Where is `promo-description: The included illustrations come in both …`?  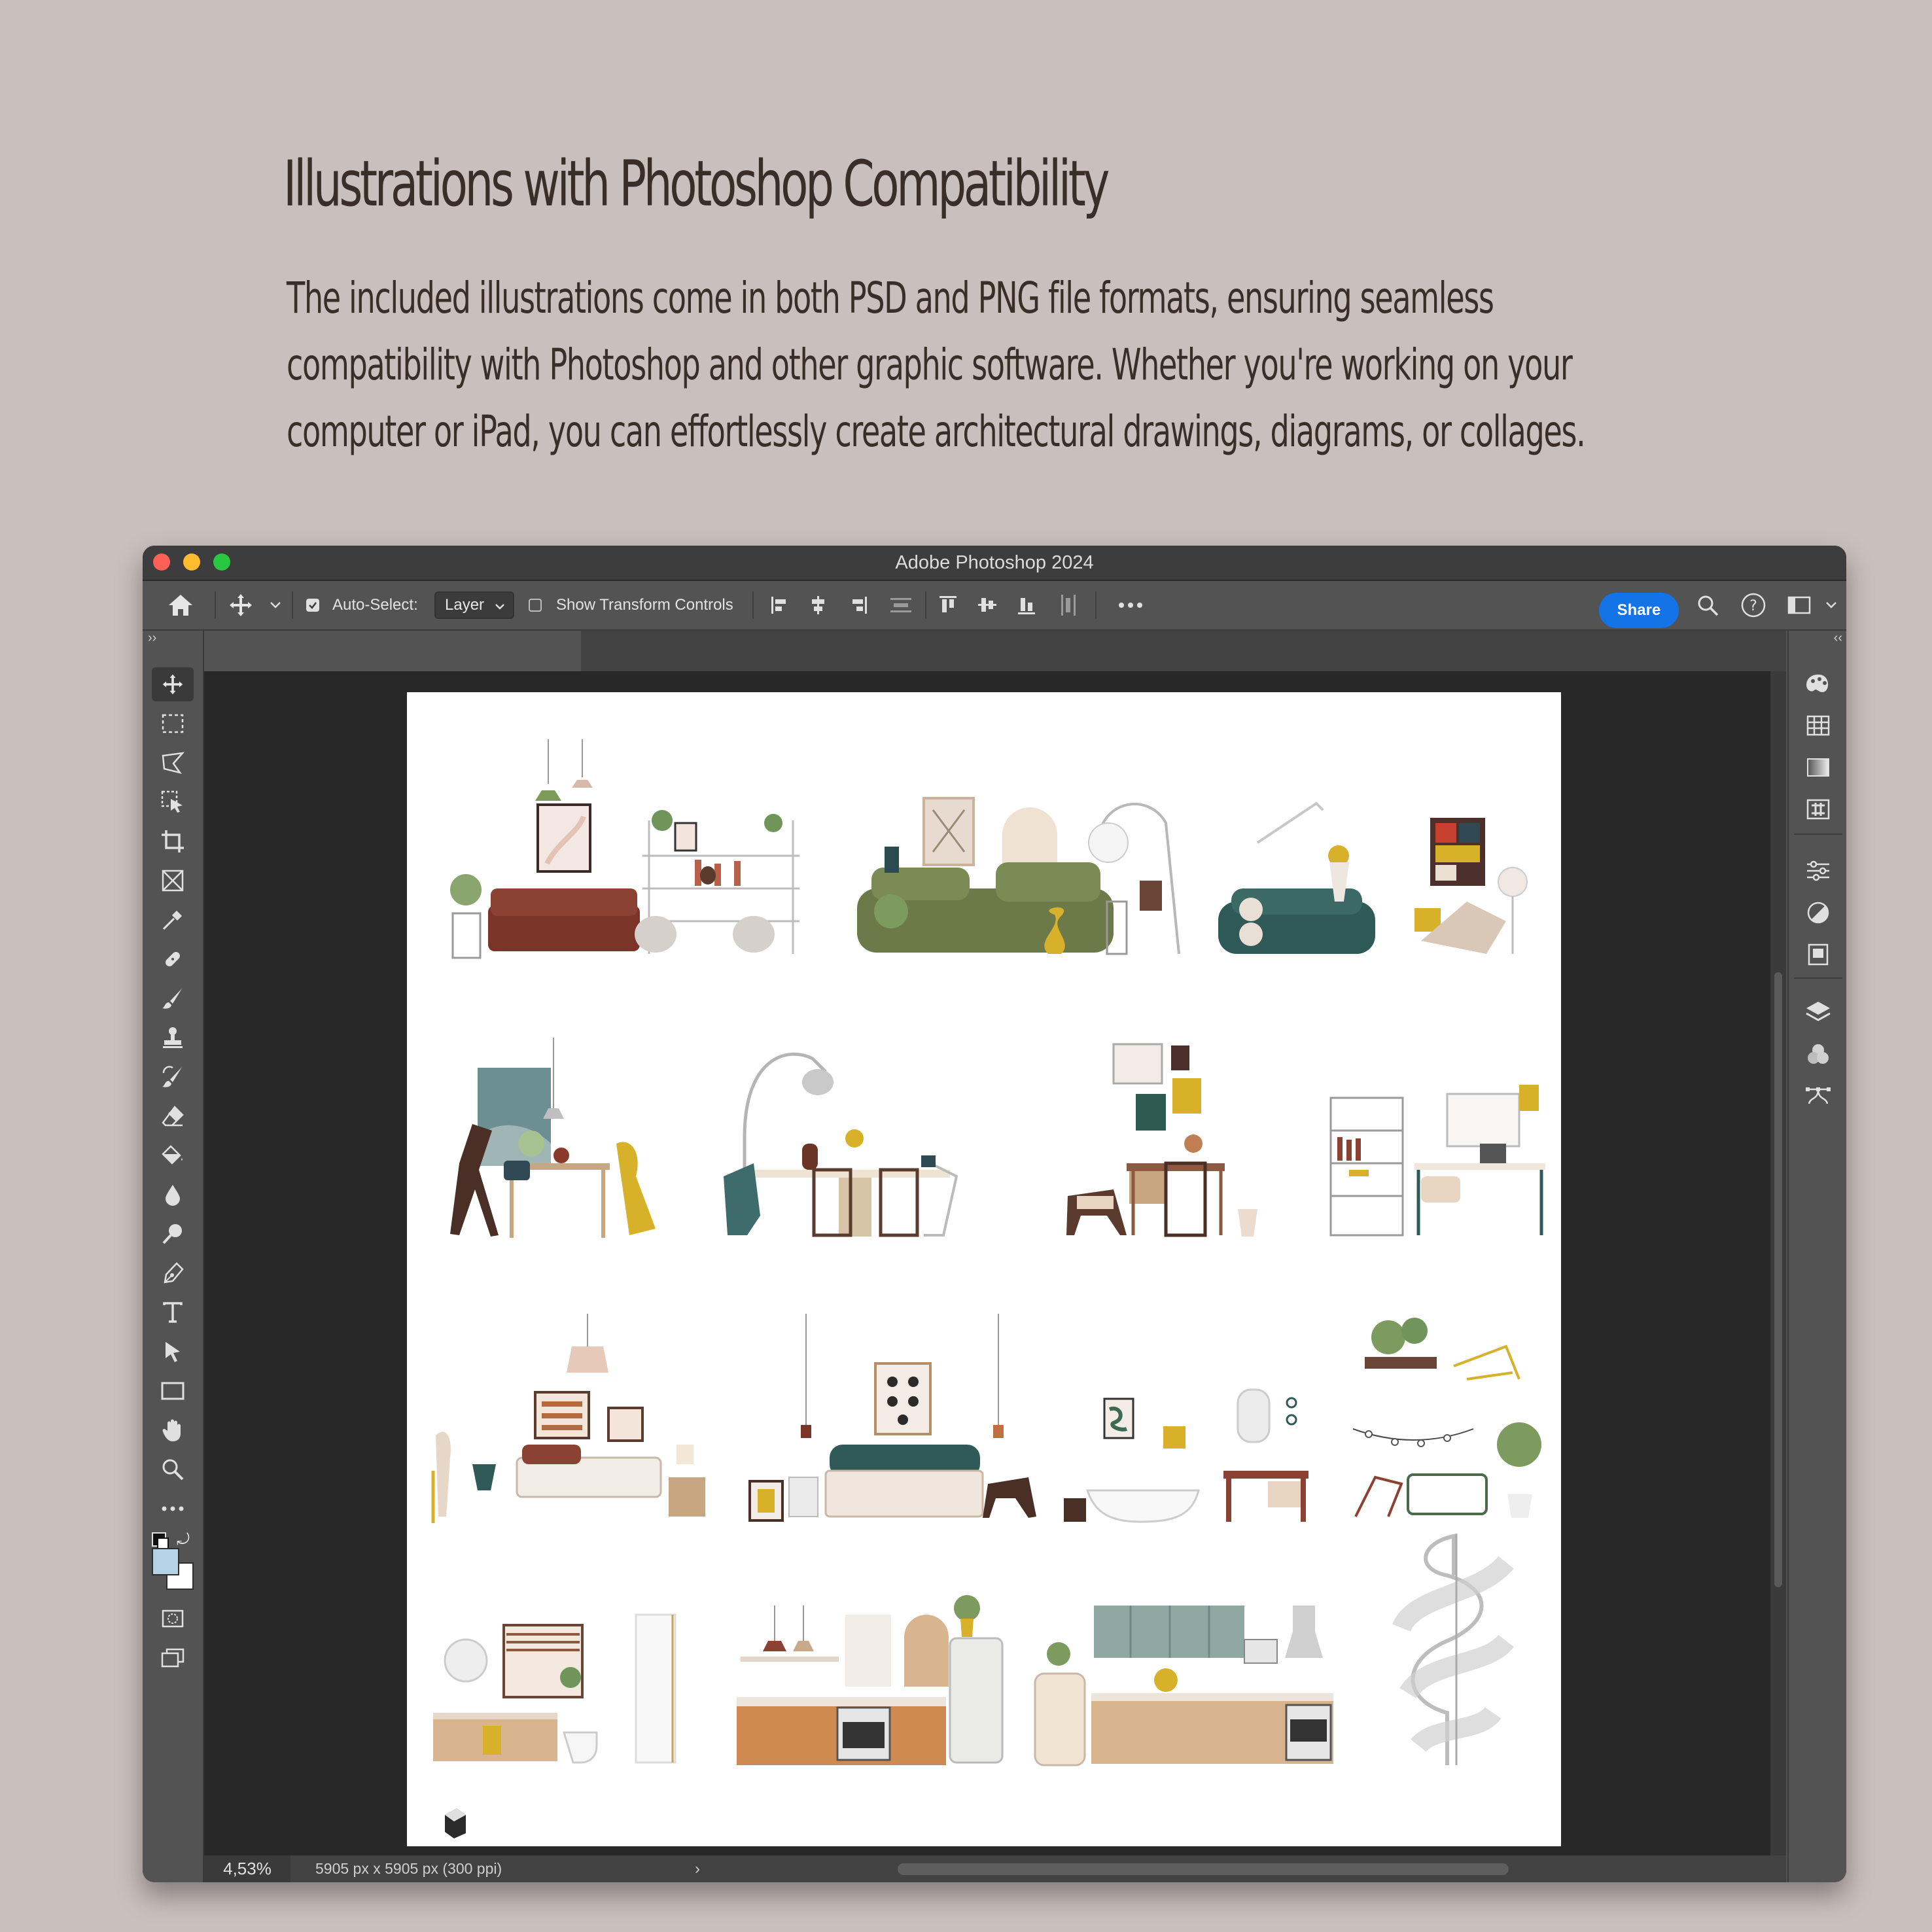 promo-description: The included illustrations come in both … is located at coordinates (1109, 365).